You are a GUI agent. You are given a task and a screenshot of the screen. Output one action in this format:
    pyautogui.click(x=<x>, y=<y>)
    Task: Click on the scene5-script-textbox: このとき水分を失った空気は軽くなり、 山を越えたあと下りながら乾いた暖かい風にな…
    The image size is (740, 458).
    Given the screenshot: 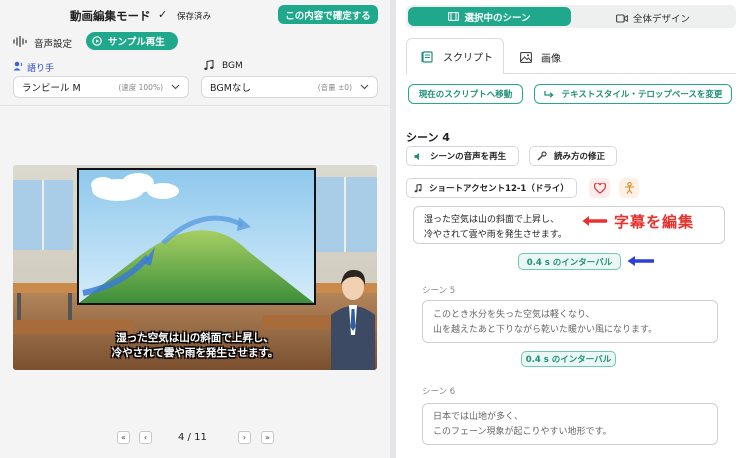 What is the action you would take?
    pyautogui.click(x=570, y=321)
    